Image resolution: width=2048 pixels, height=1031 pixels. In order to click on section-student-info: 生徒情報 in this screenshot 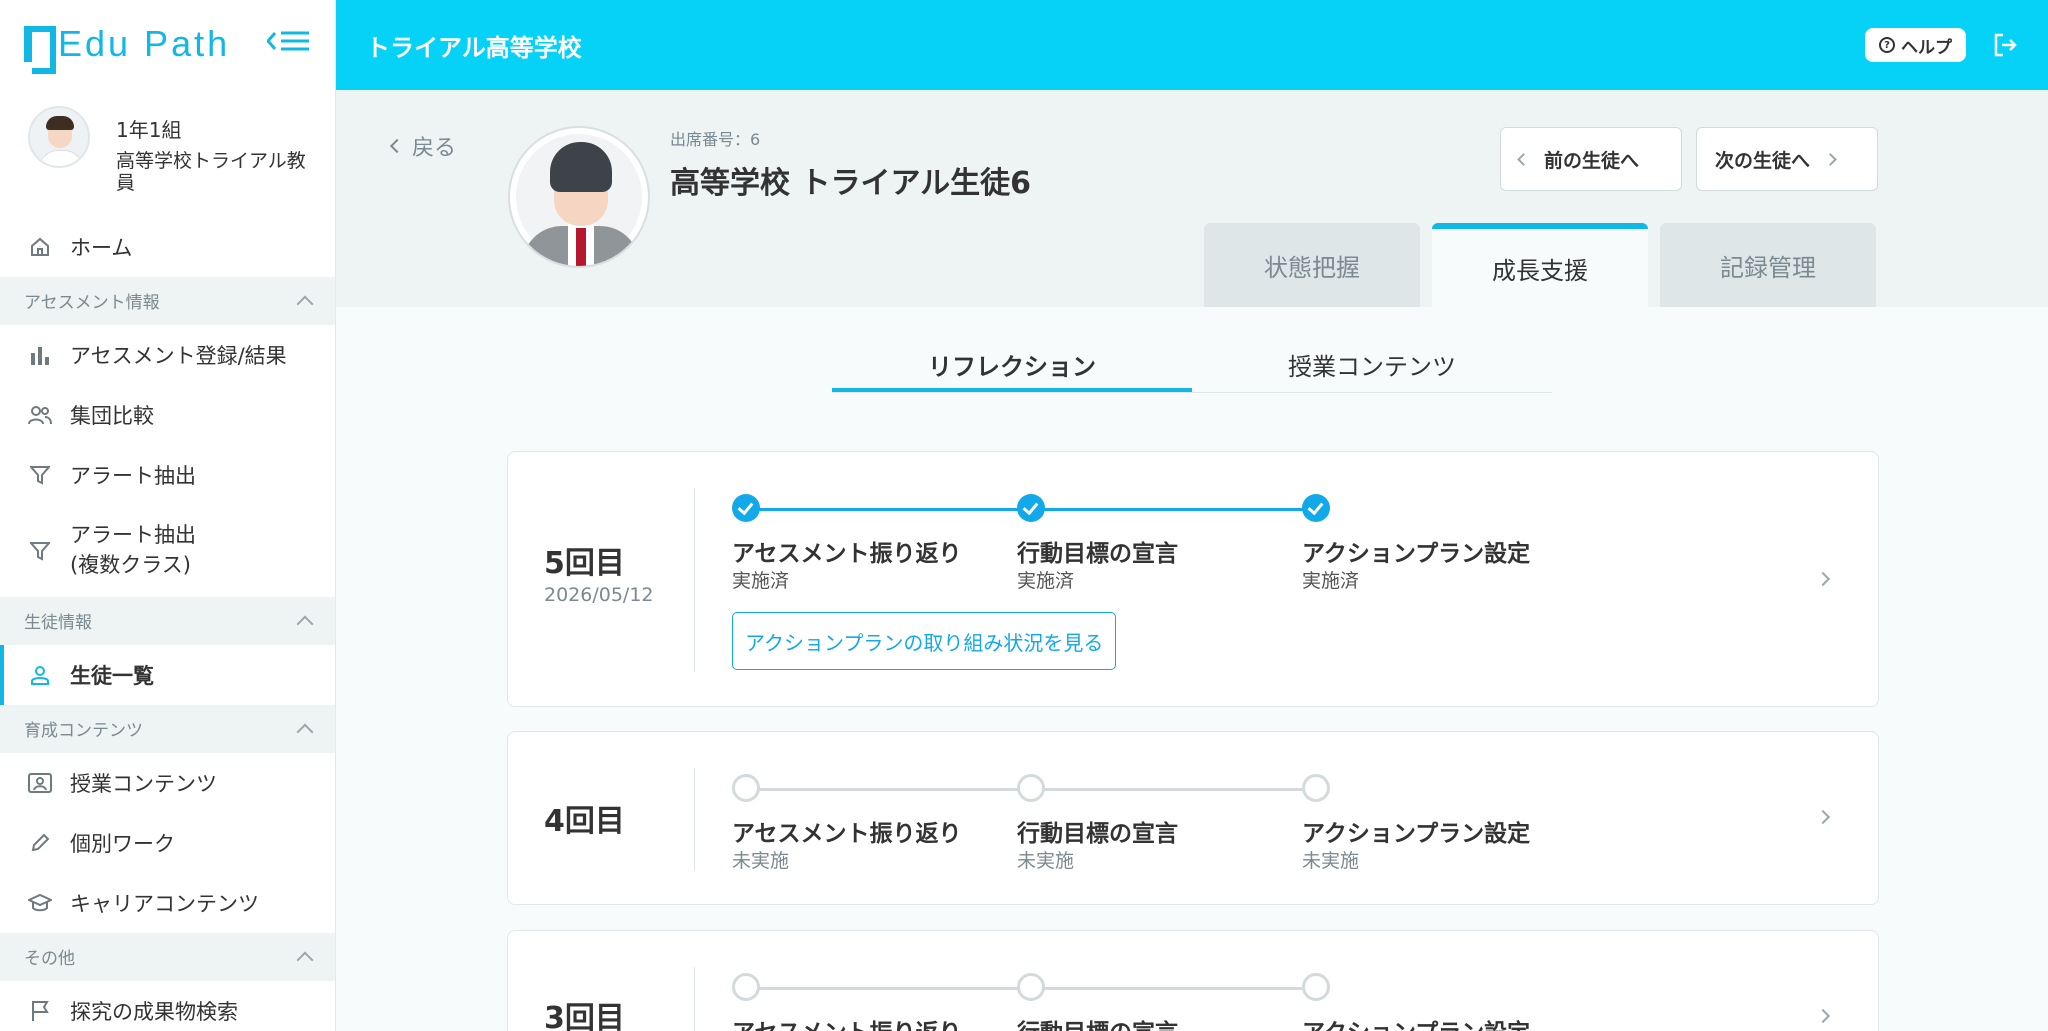, I will do `click(167, 620)`.